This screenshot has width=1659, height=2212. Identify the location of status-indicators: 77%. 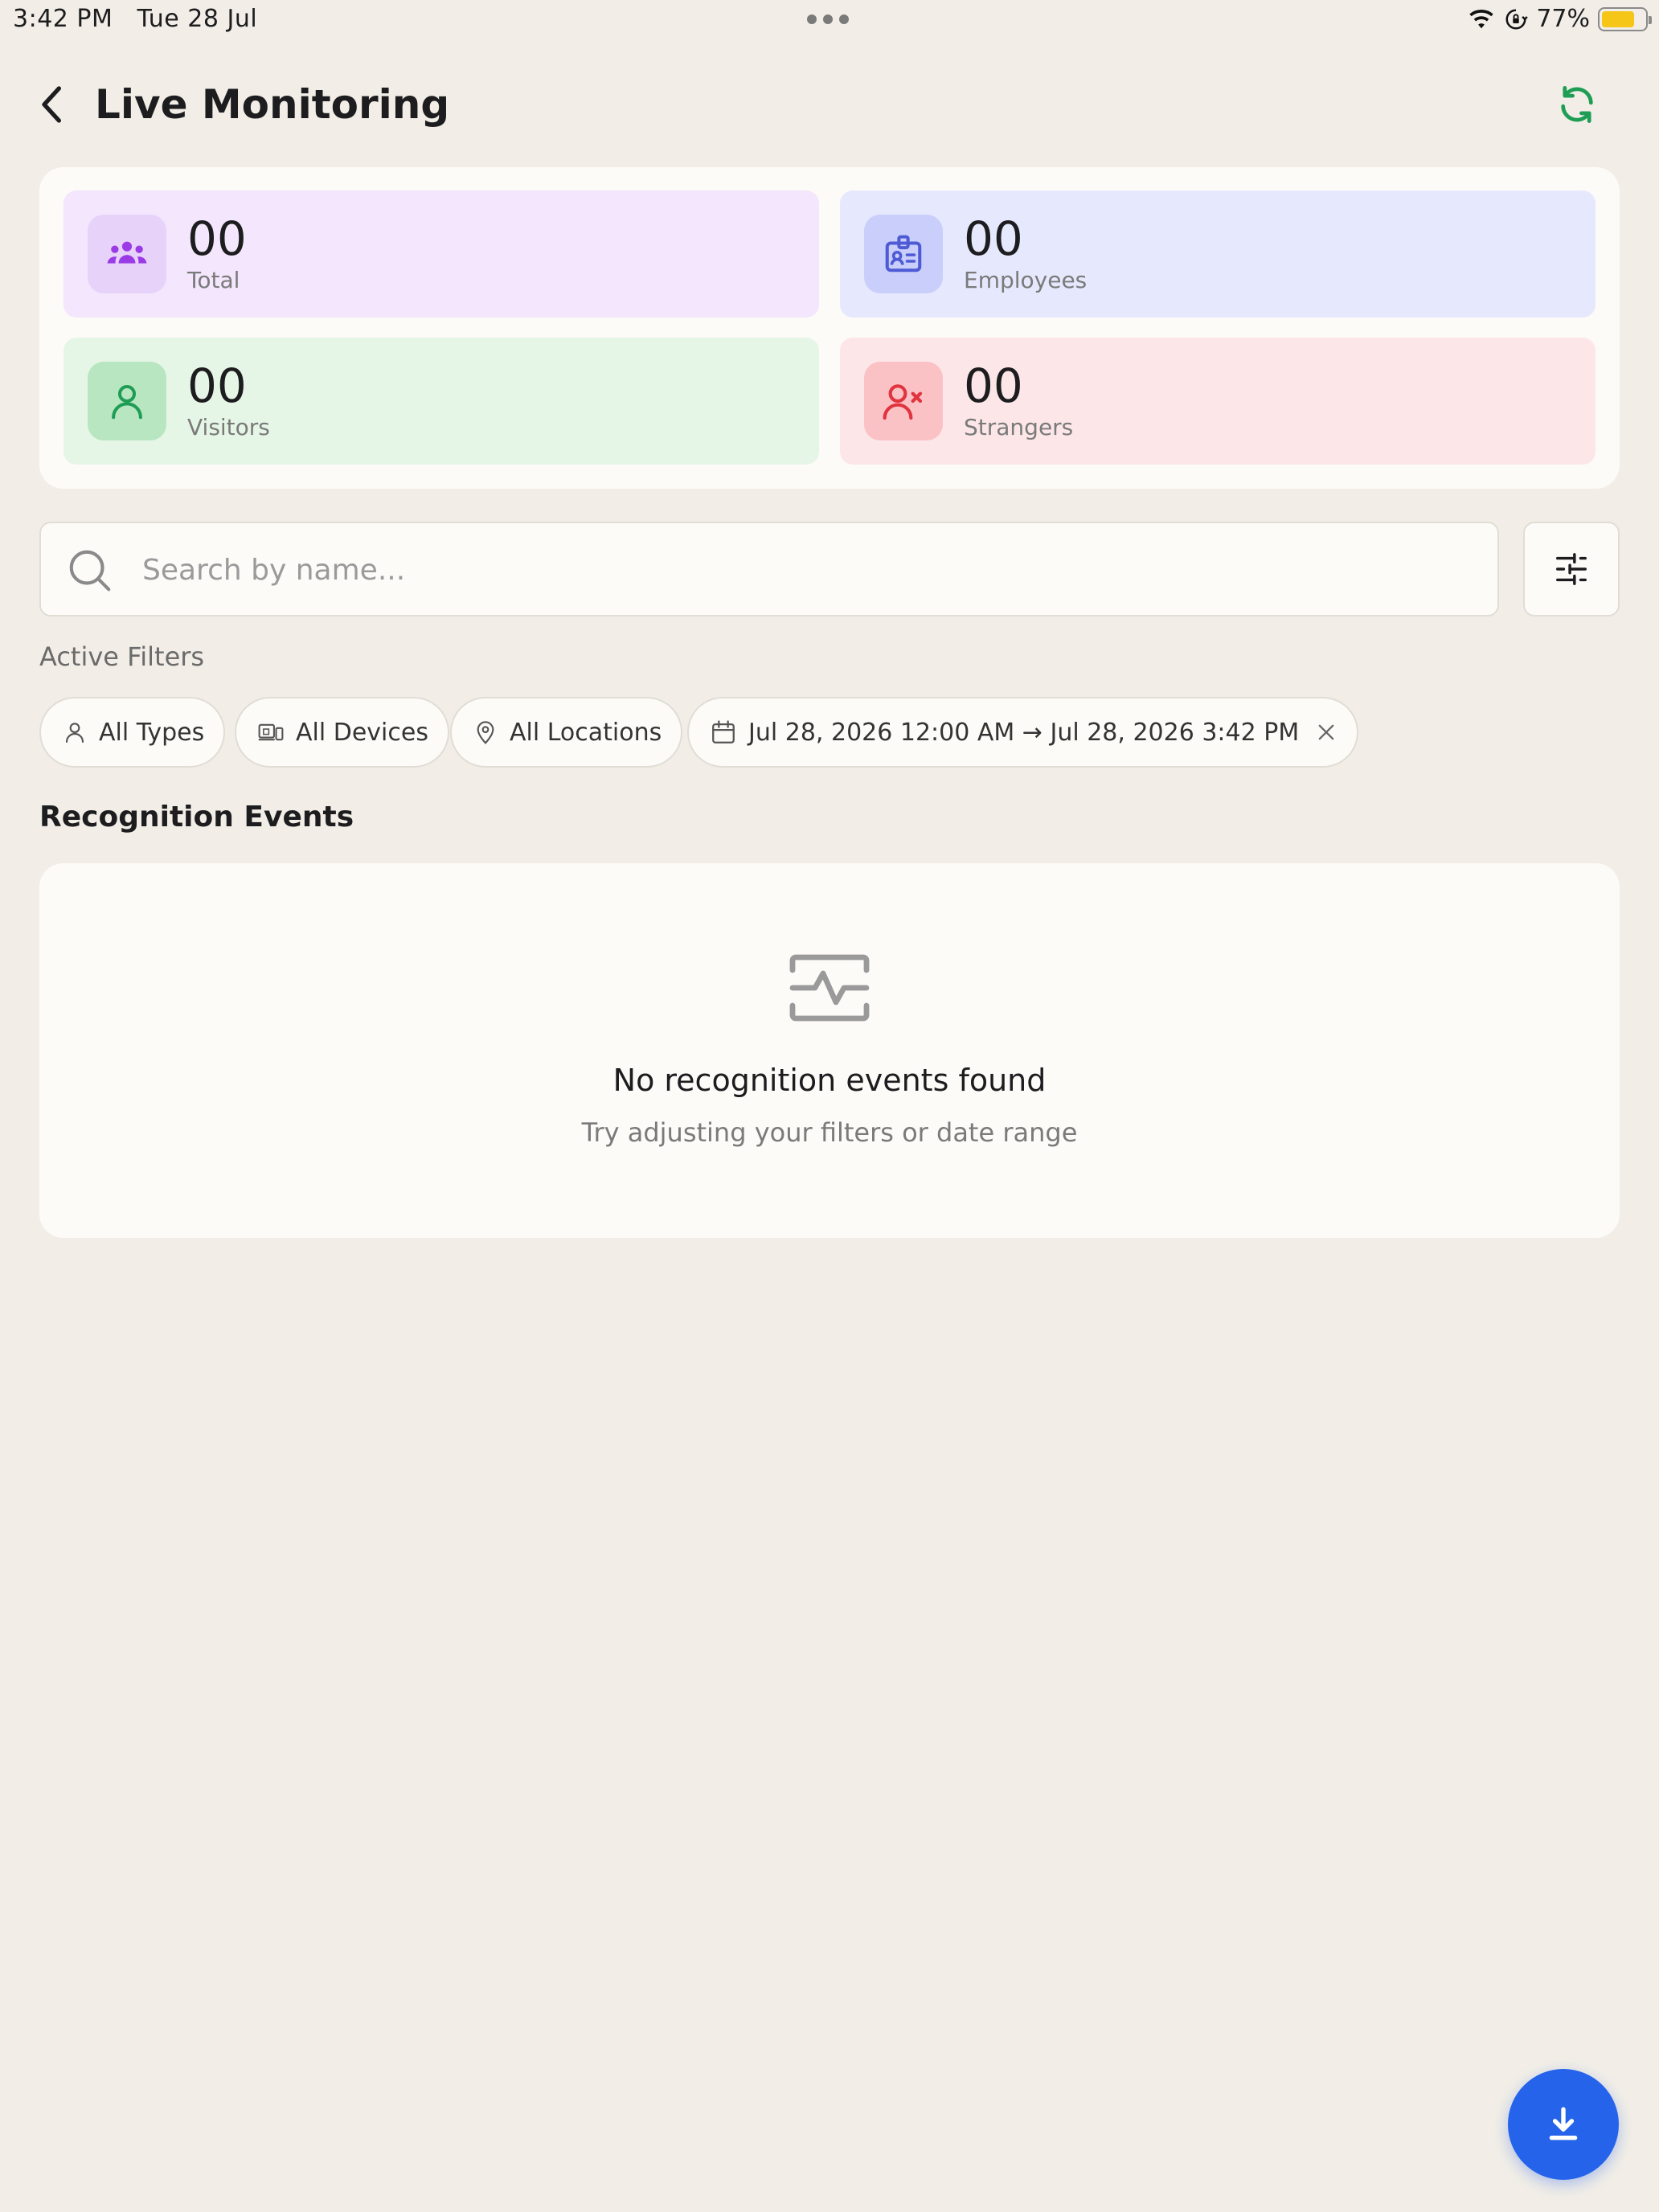
(1559, 19).